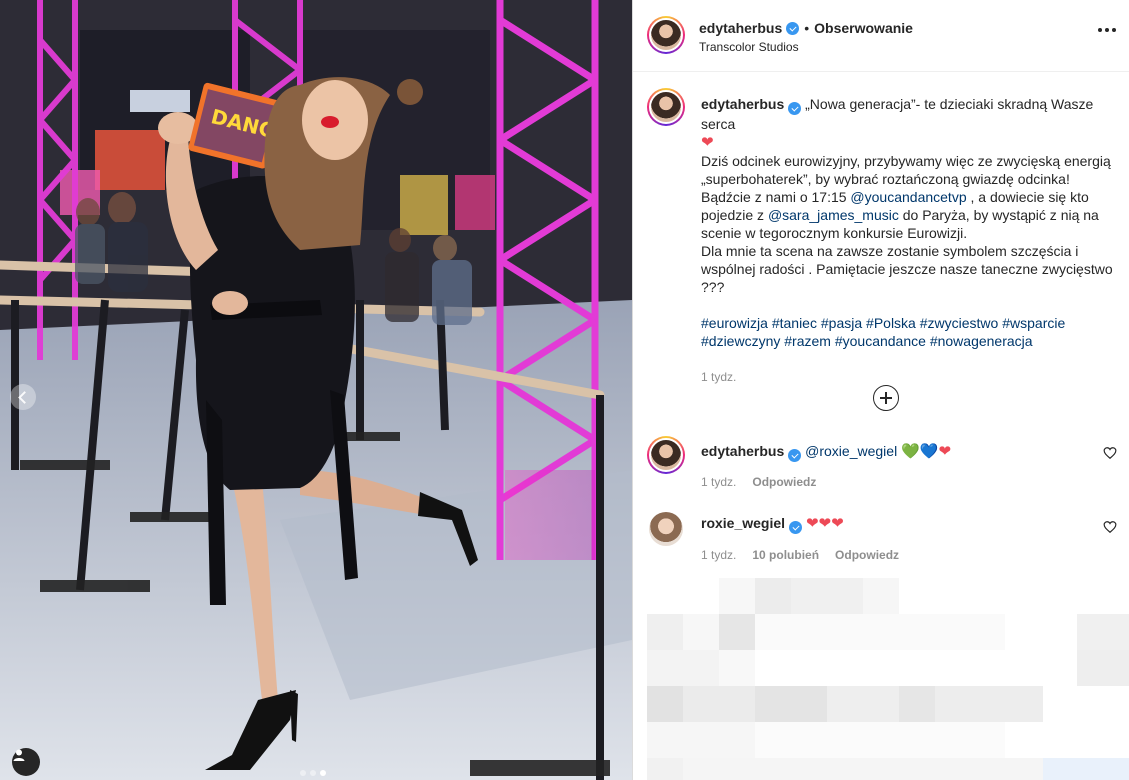 The width and height of the screenshot is (1129, 780). What do you see at coordinates (743, 523) in the screenshot?
I see `comment-username: roxie_wegiel` at bounding box center [743, 523].